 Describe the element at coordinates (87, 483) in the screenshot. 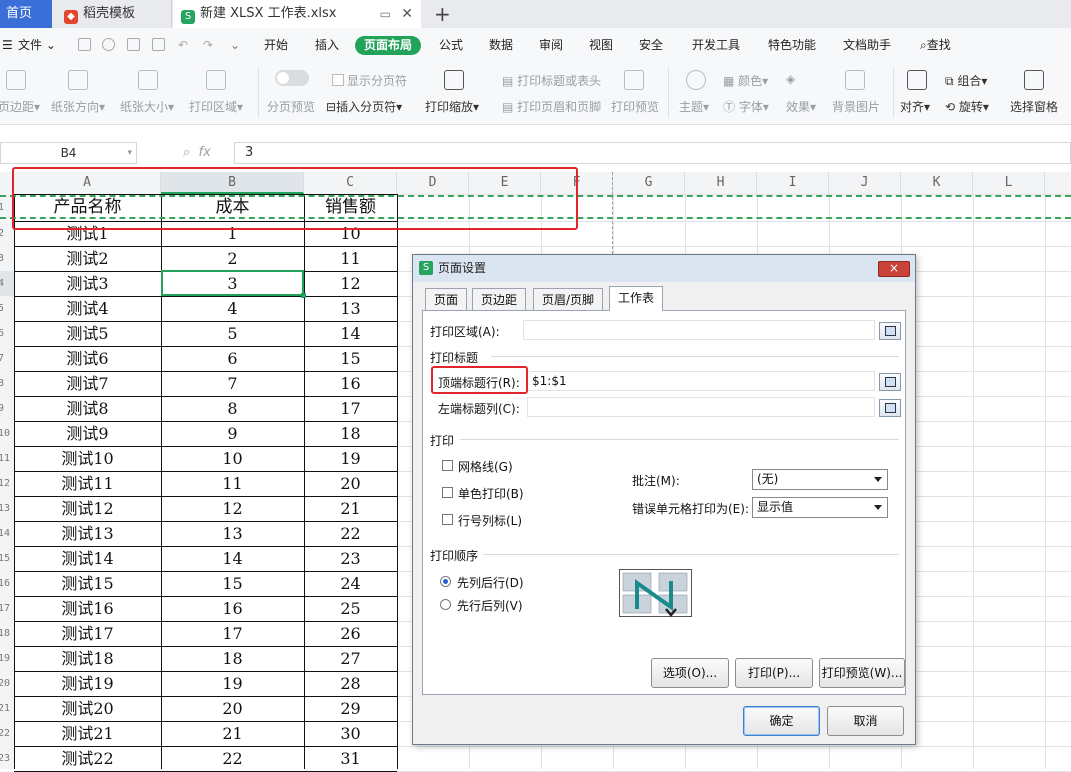

I see `table-cell: 测试11` at that location.